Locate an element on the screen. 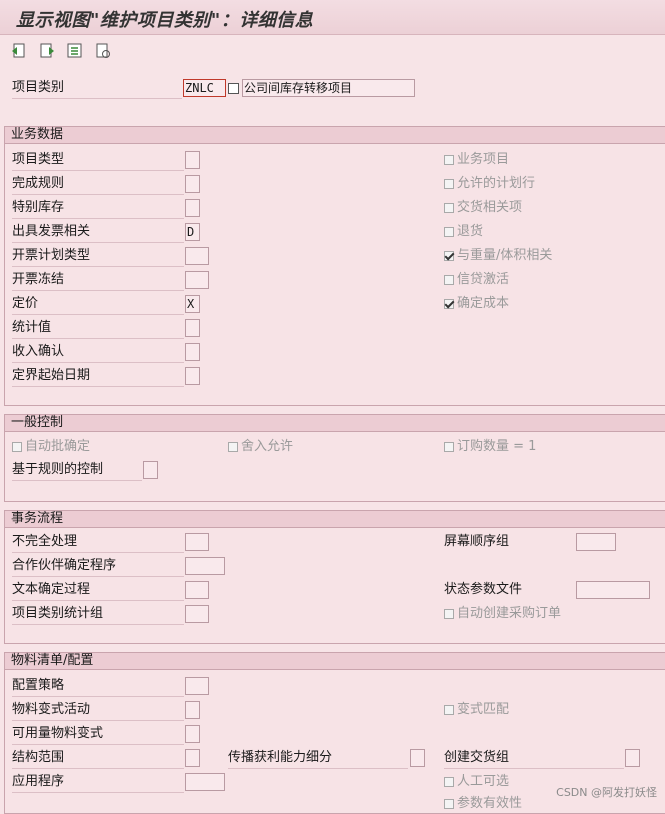 The height and width of the screenshot is (814, 665). delivery-group-input is located at coordinates (632, 758).